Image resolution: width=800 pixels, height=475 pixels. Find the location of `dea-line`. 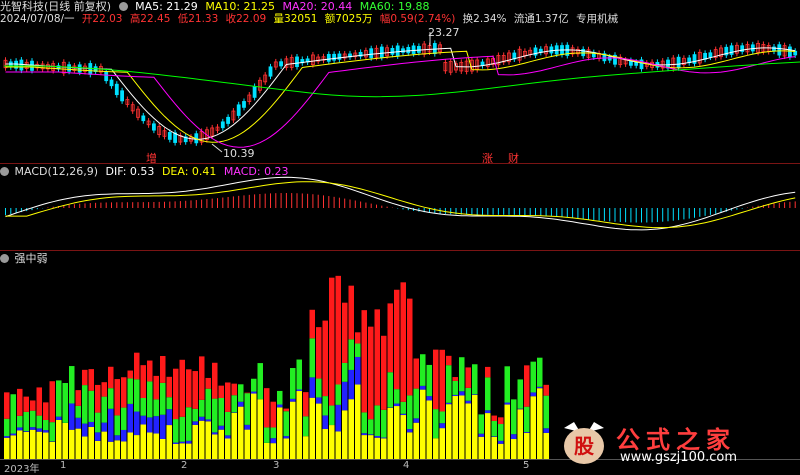

dea-line is located at coordinates (401, 205).